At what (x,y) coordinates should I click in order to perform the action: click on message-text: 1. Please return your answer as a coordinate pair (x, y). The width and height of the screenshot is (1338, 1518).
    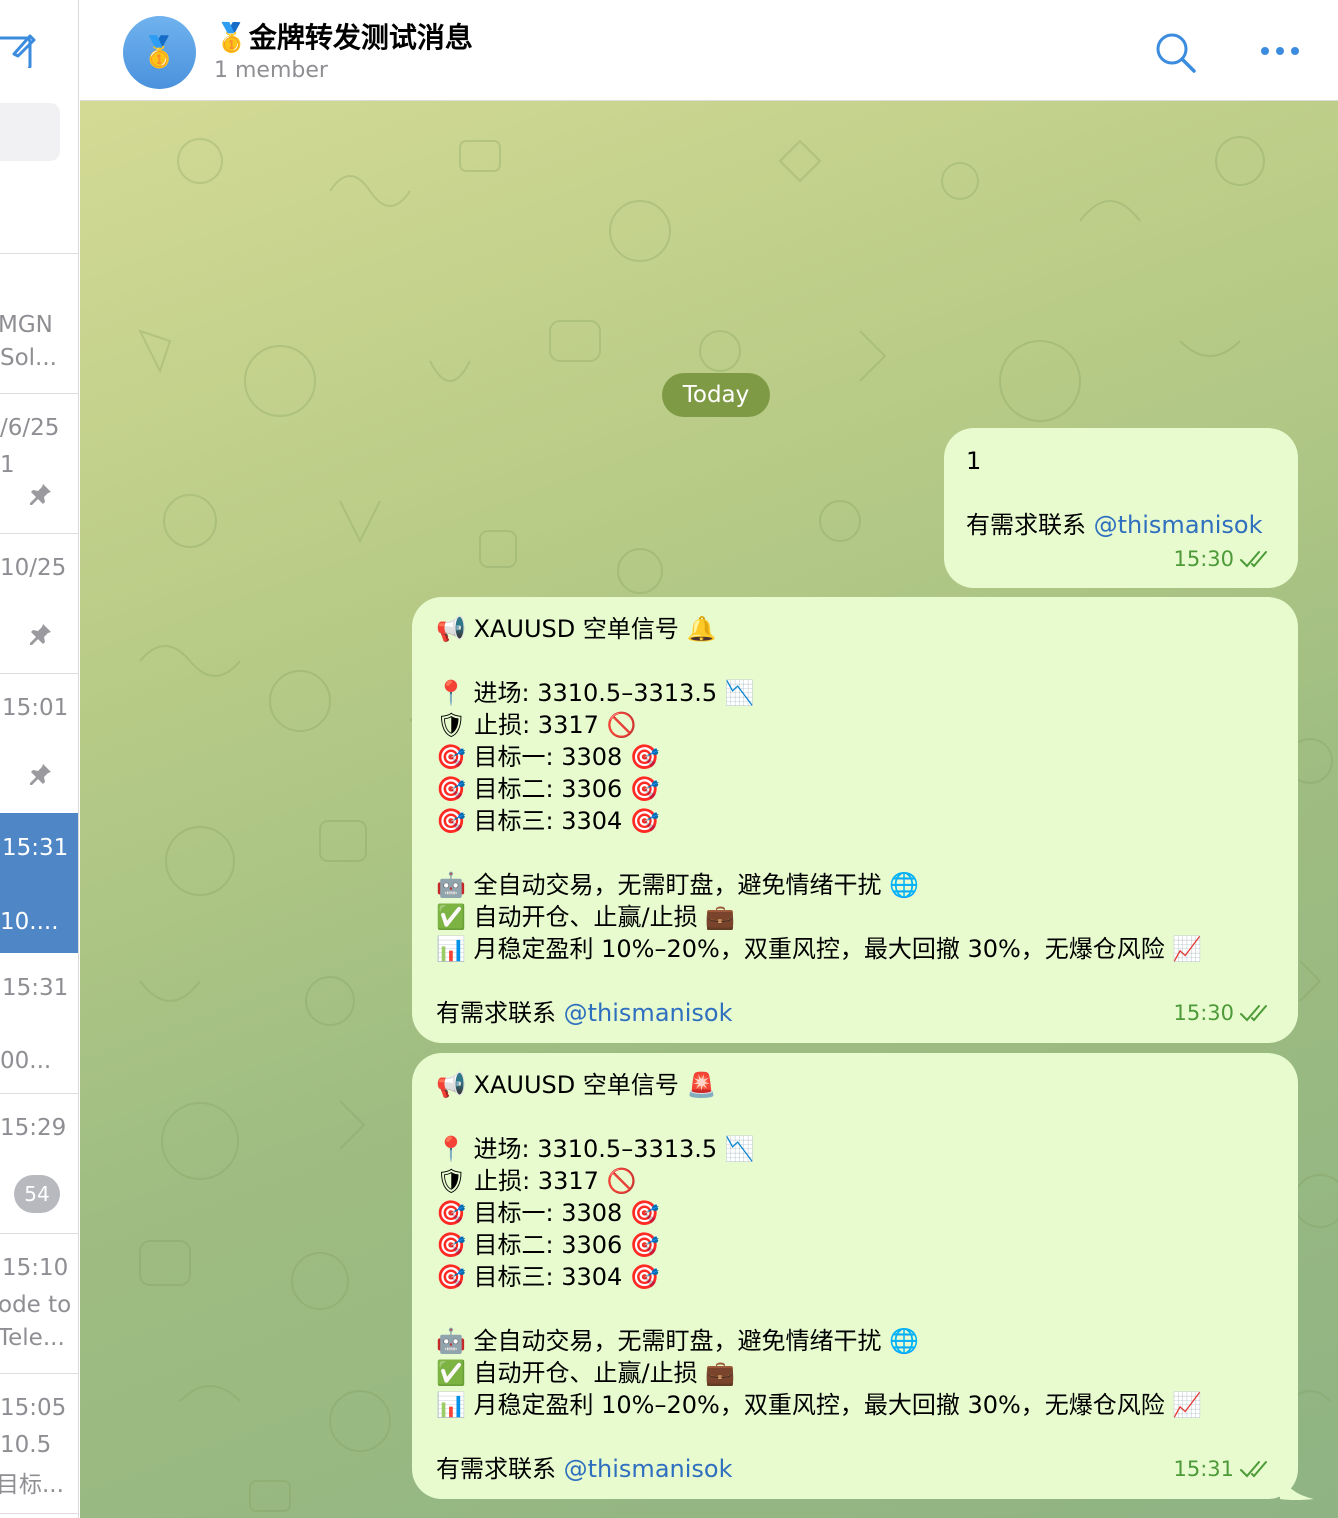
    Looking at the image, I should click on (974, 461).